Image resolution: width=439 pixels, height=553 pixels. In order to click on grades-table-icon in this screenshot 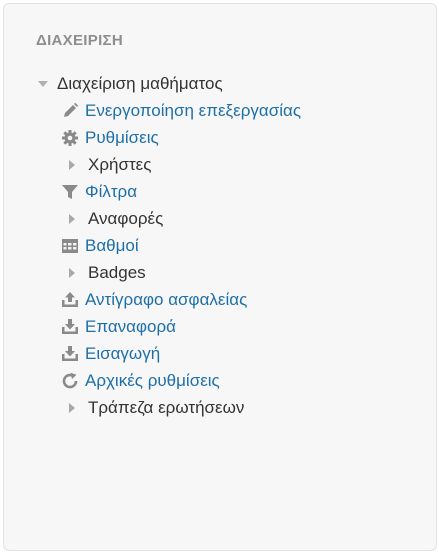, I will do `click(70, 246)`.